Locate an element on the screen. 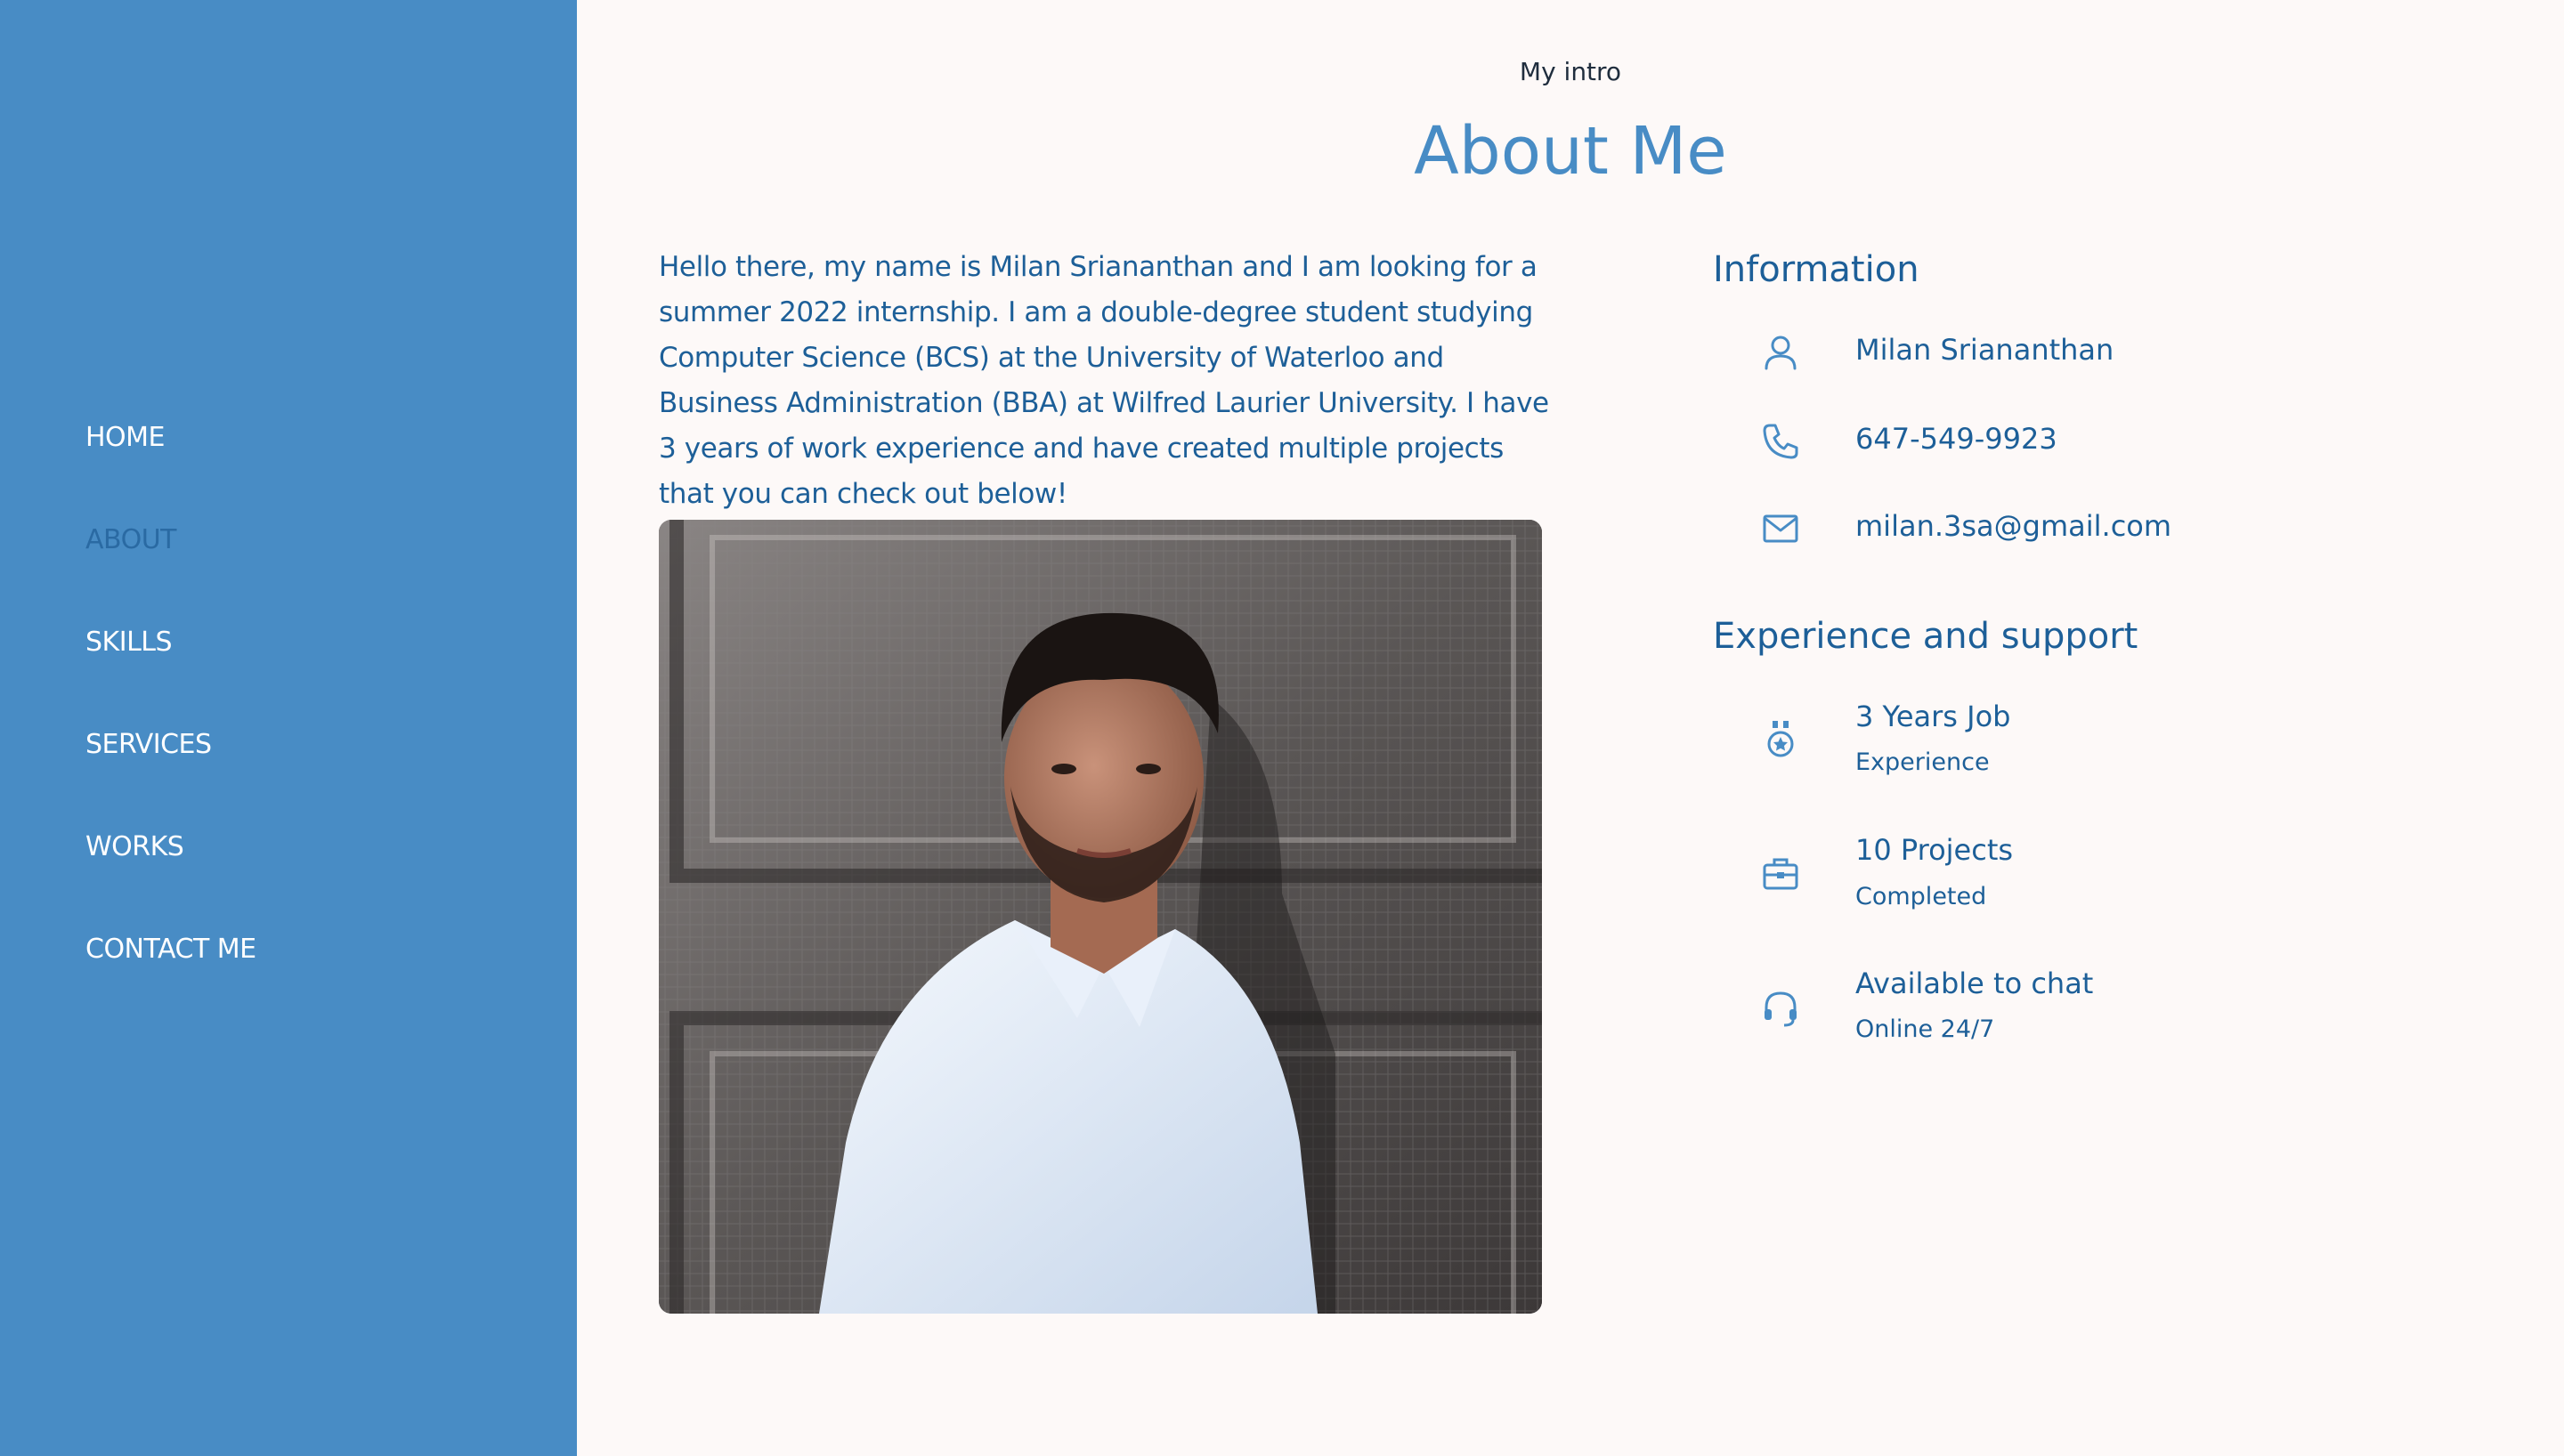 The image size is (2564, 1456). info-email: milan.3sa@gmail.com is located at coordinates (2013, 526).